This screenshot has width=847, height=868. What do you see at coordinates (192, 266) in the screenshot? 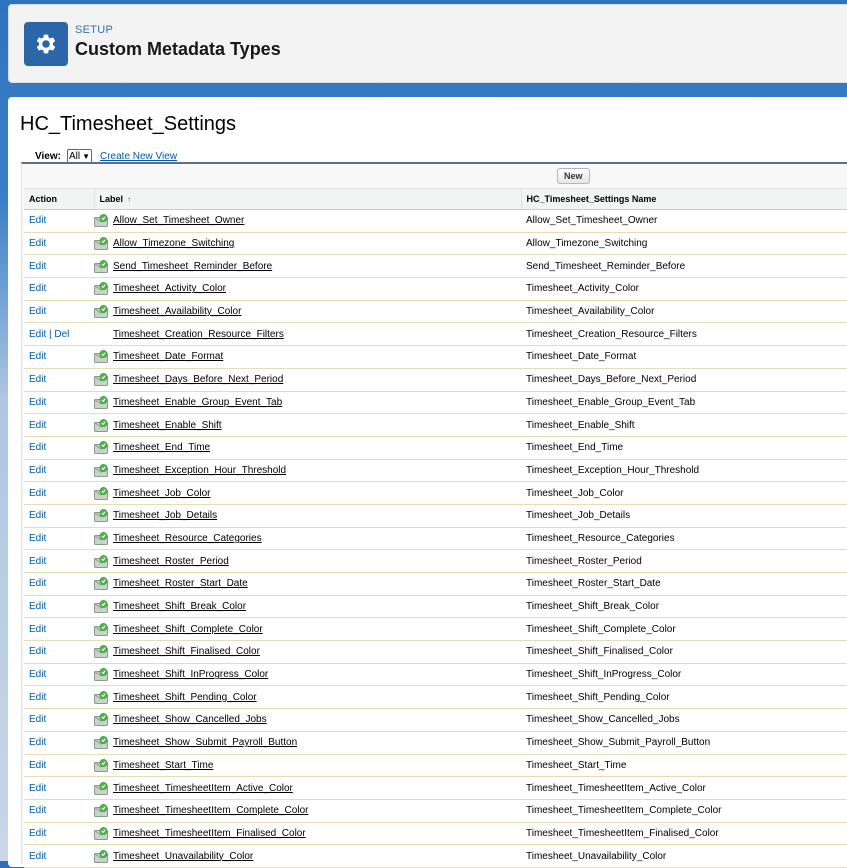
I see `record-label-link: Send_Timesheet_Reminder_Before` at bounding box center [192, 266].